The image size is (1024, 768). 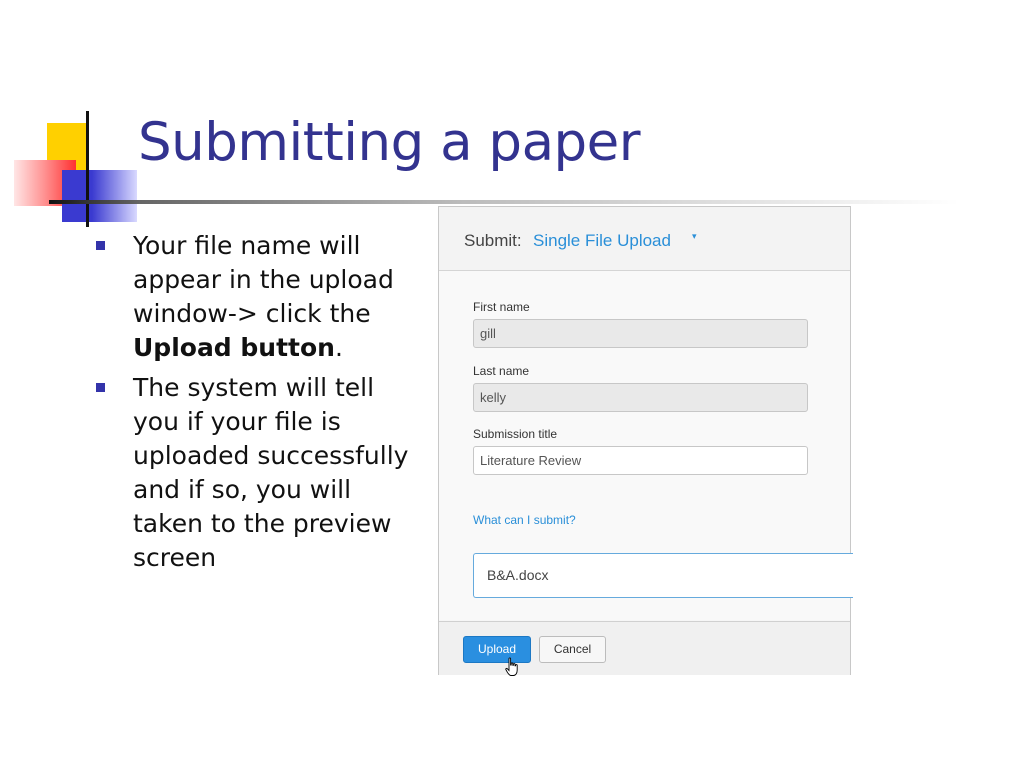 What do you see at coordinates (640, 333) in the screenshot?
I see `first-name-field: gill` at bounding box center [640, 333].